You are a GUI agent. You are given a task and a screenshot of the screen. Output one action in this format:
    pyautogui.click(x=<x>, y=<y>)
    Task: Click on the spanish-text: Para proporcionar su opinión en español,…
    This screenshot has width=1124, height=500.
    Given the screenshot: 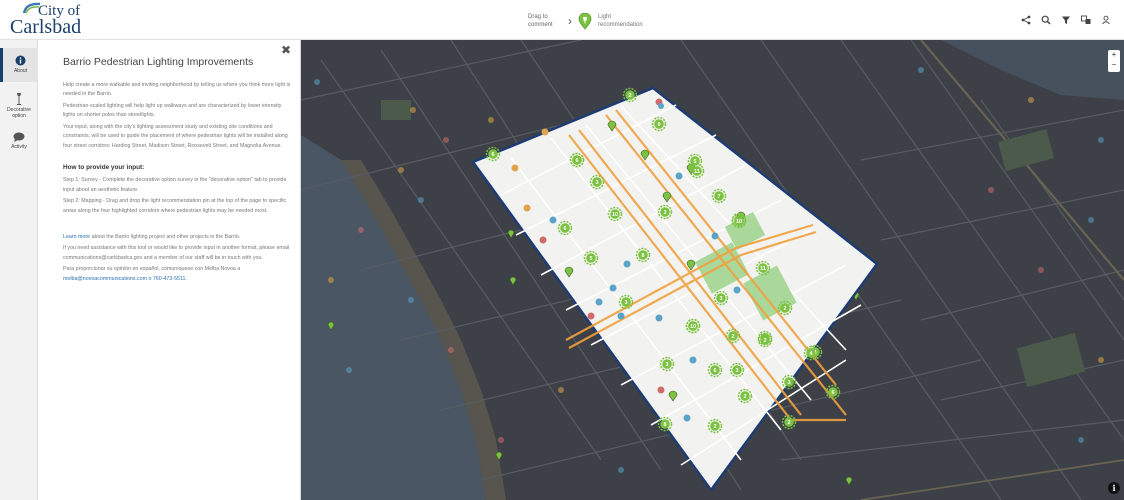 What is the action you would take?
    pyautogui.click(x=152, y=269)
    